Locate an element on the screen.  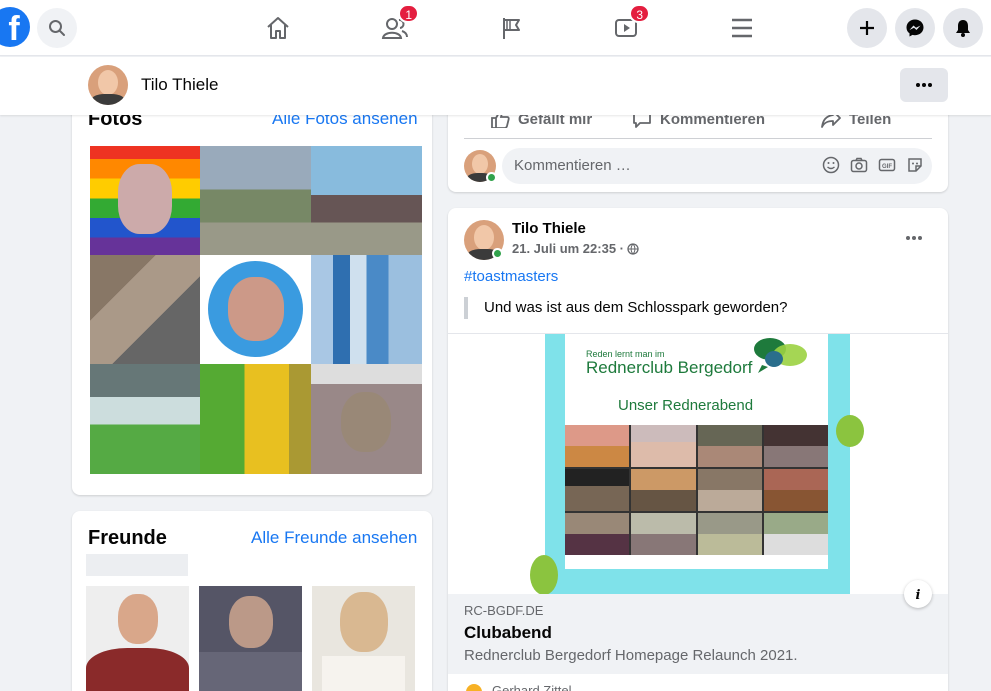
svg-text: i is located at coordinates (918, 594).